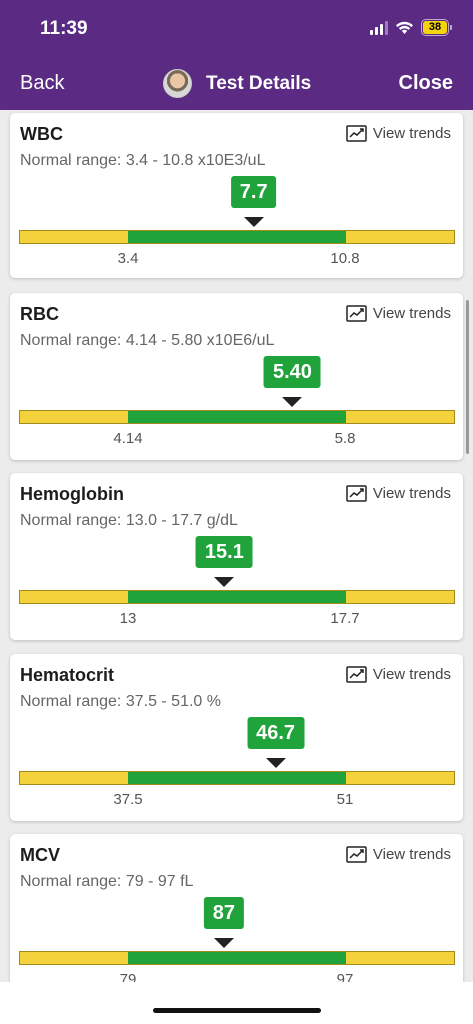  What do you see at coordinates (41, 134) in the screenshot?
I see `test-name: WBC` at bounding box center [41, 134].